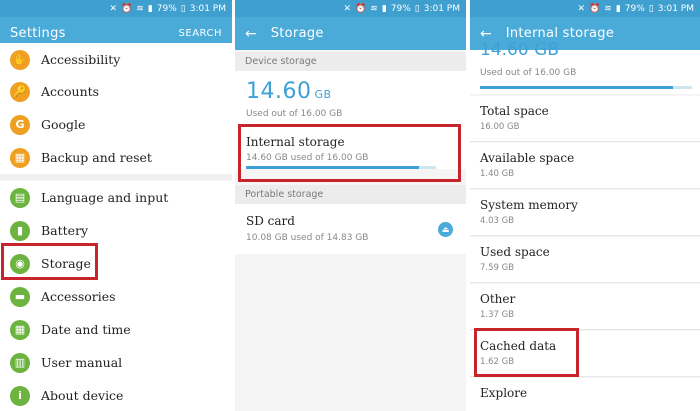  What do you see at coordinates (585, 213) in the screenshot?
I see `breakdown-row-system-memory: System memory 4.03 GB` at bounding box center [585, 213].